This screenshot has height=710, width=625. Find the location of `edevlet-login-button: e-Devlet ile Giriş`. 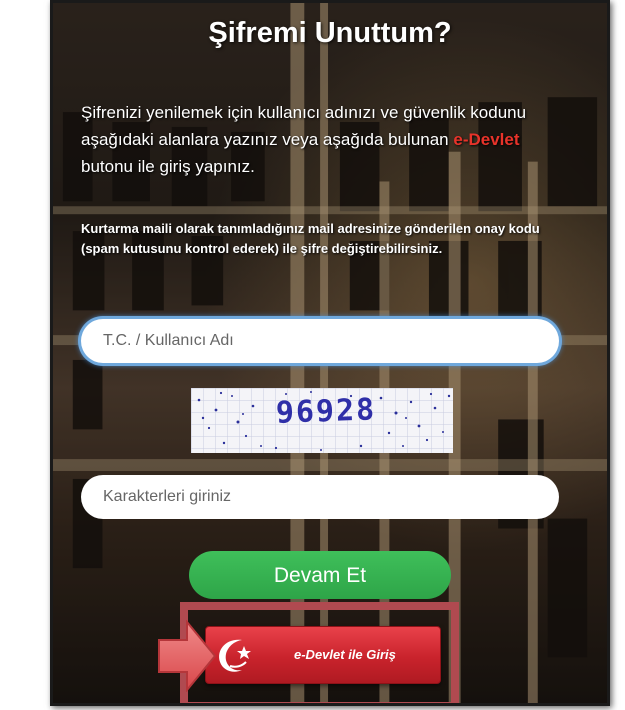

edevlet-login-button: e-Devlet ile Giriş is located at coordinates (323, 655).